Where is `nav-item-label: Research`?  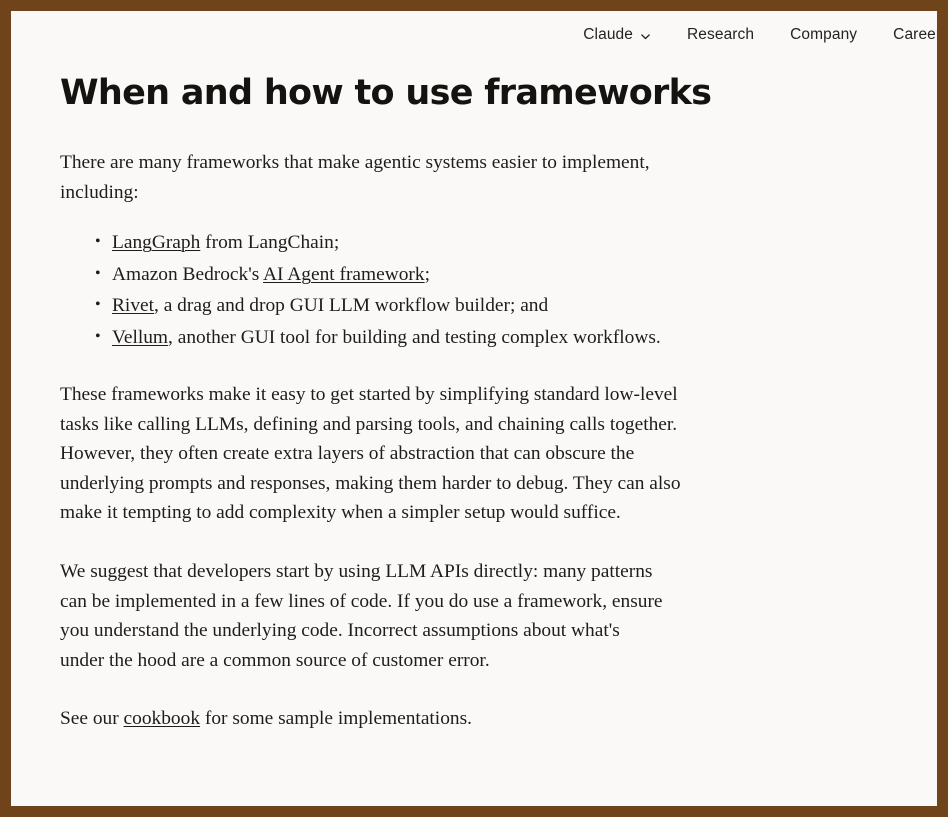
nav-item-label: Research is located at coordinates (720, 35).